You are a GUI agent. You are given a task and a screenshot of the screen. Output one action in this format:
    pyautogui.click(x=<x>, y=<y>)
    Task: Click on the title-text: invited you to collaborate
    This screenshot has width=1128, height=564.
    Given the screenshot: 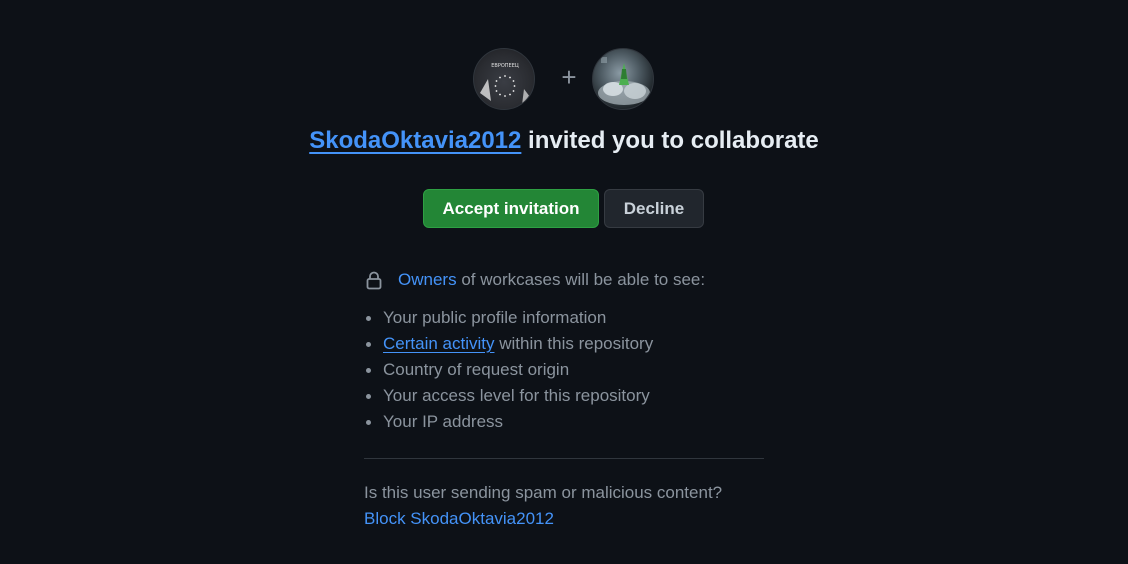 What is the action you would take?
    pyautogui.click(x=673, y=140)
    